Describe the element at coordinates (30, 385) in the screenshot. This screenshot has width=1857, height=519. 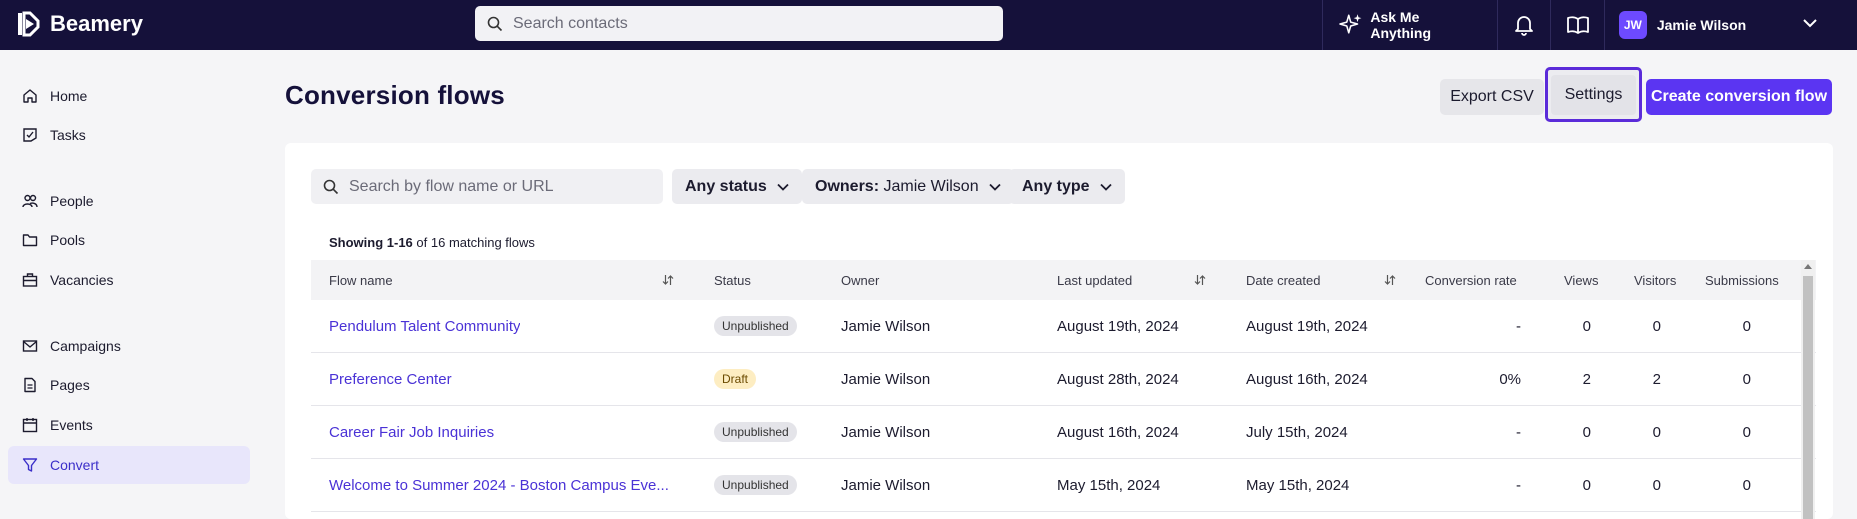
I see `page-icon` at that location.